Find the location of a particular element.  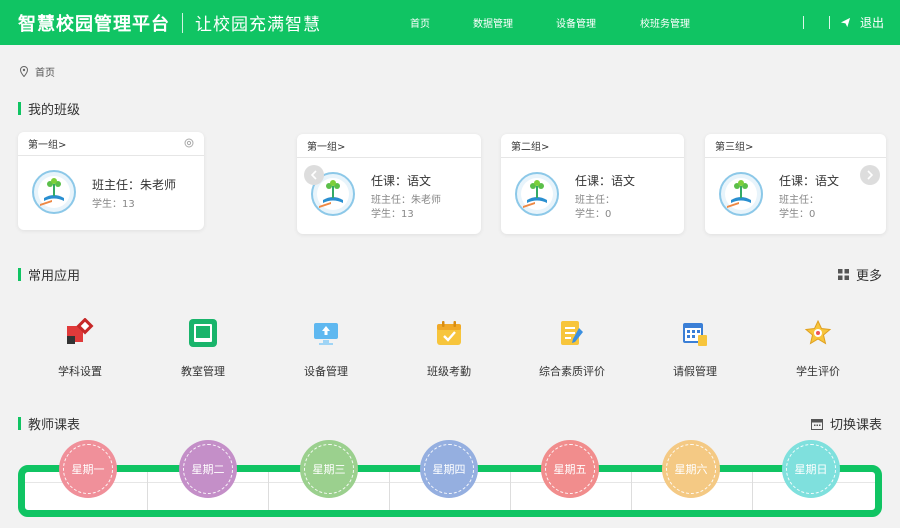

class-card: 第二组> 任课：语文 班主任： 学生：0 is located at coordinates (592, 184).